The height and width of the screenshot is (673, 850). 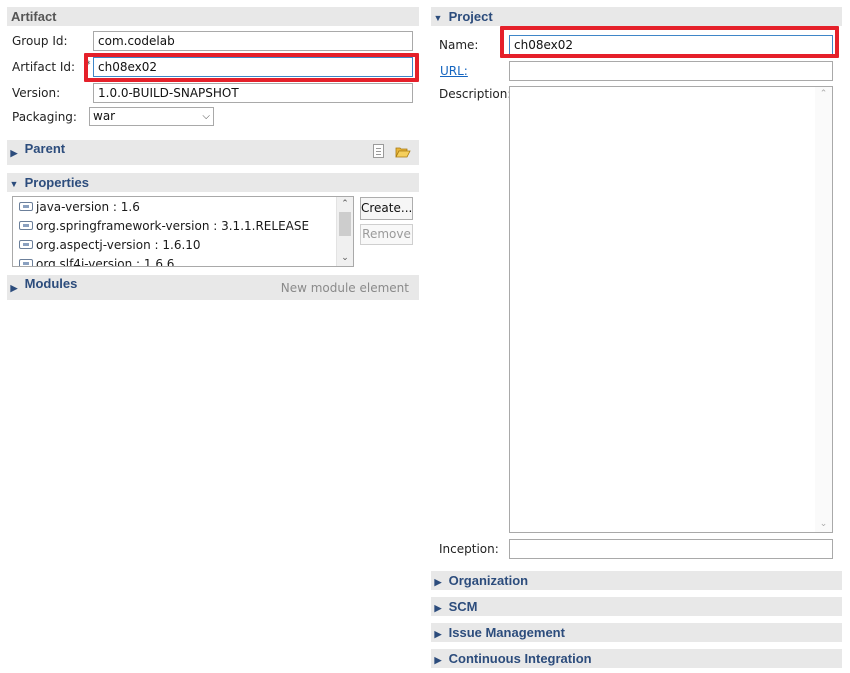 I want to click on packaging-label: Packaging:, so click(x=44, y=117).